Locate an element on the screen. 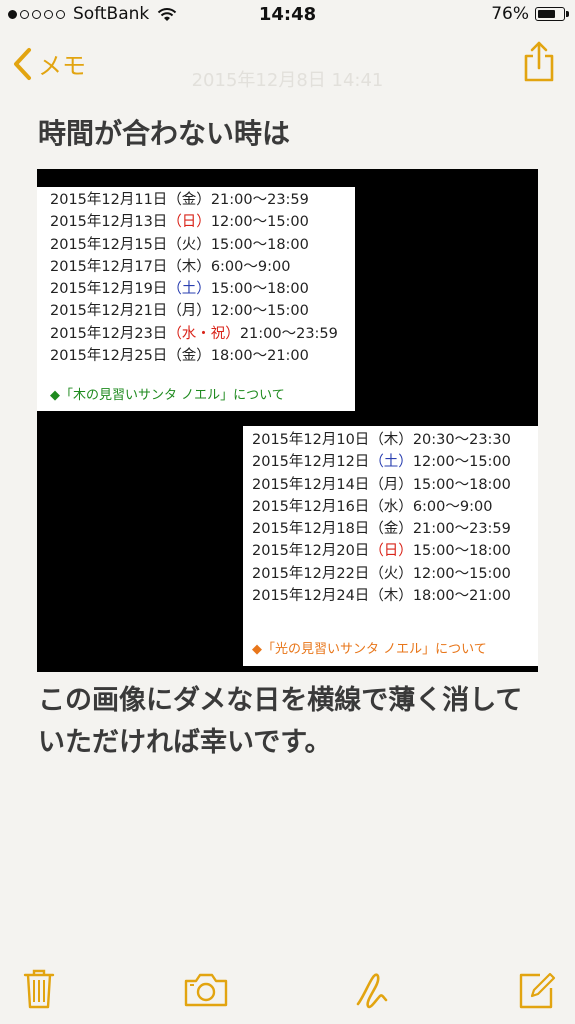 This screenshot has height=1024, width=575. compose-button is located at coordinates (537, 992).